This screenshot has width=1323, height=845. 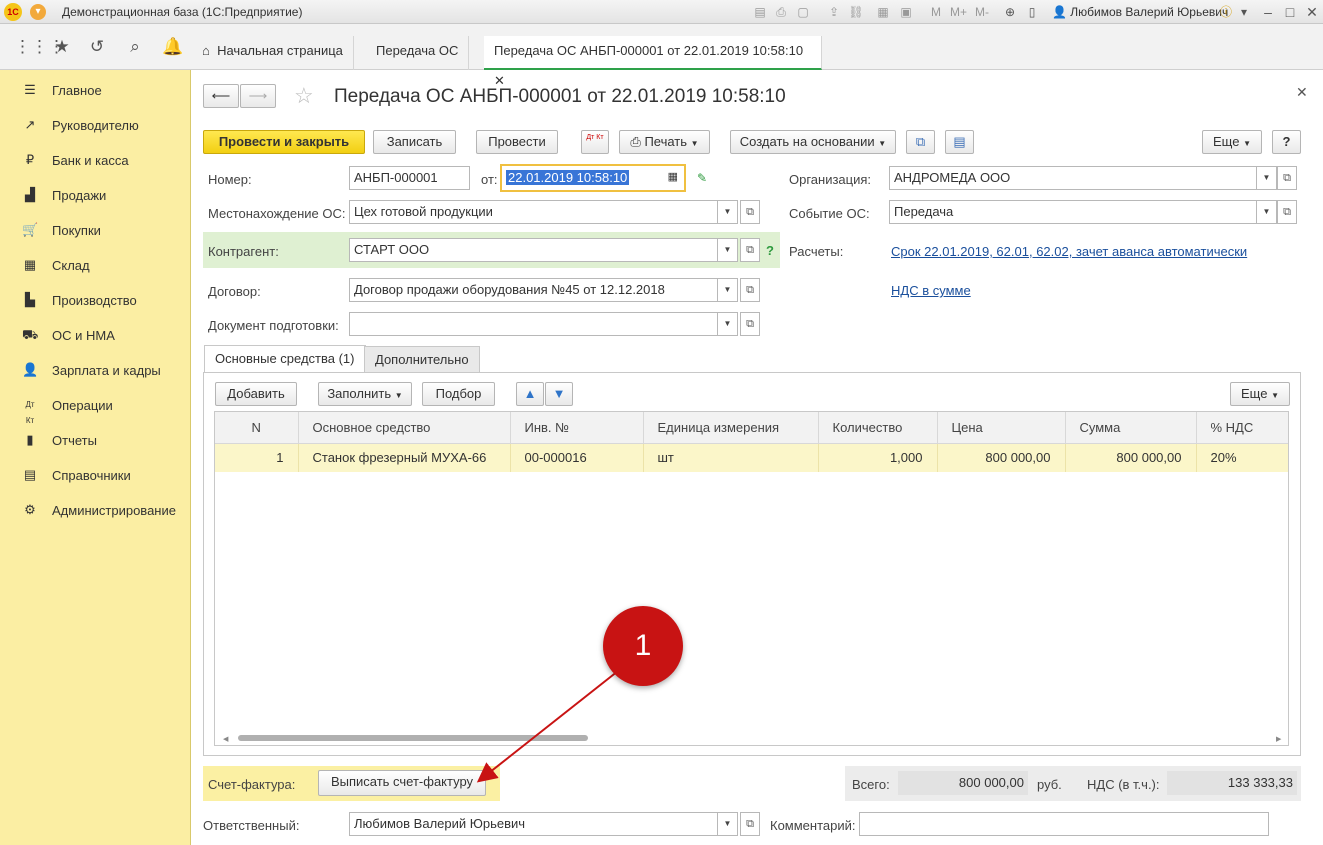 What do you see at coordinates (547, 726) in the screenshot?
I see `annotation-arrow` at bounding box center [547, 726].